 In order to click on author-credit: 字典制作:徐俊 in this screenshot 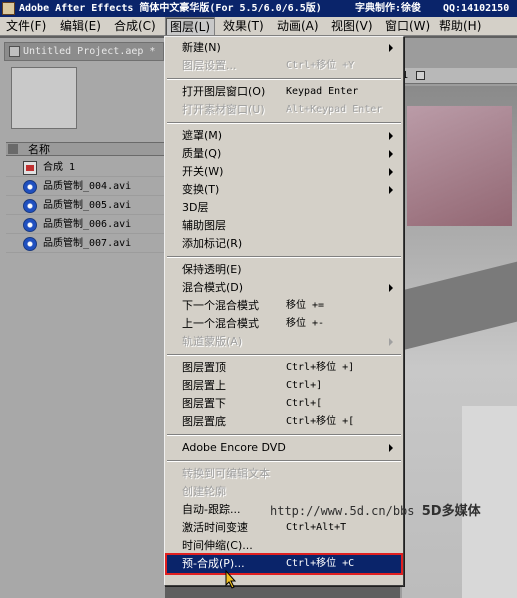, I will do `click(388, 8)`.